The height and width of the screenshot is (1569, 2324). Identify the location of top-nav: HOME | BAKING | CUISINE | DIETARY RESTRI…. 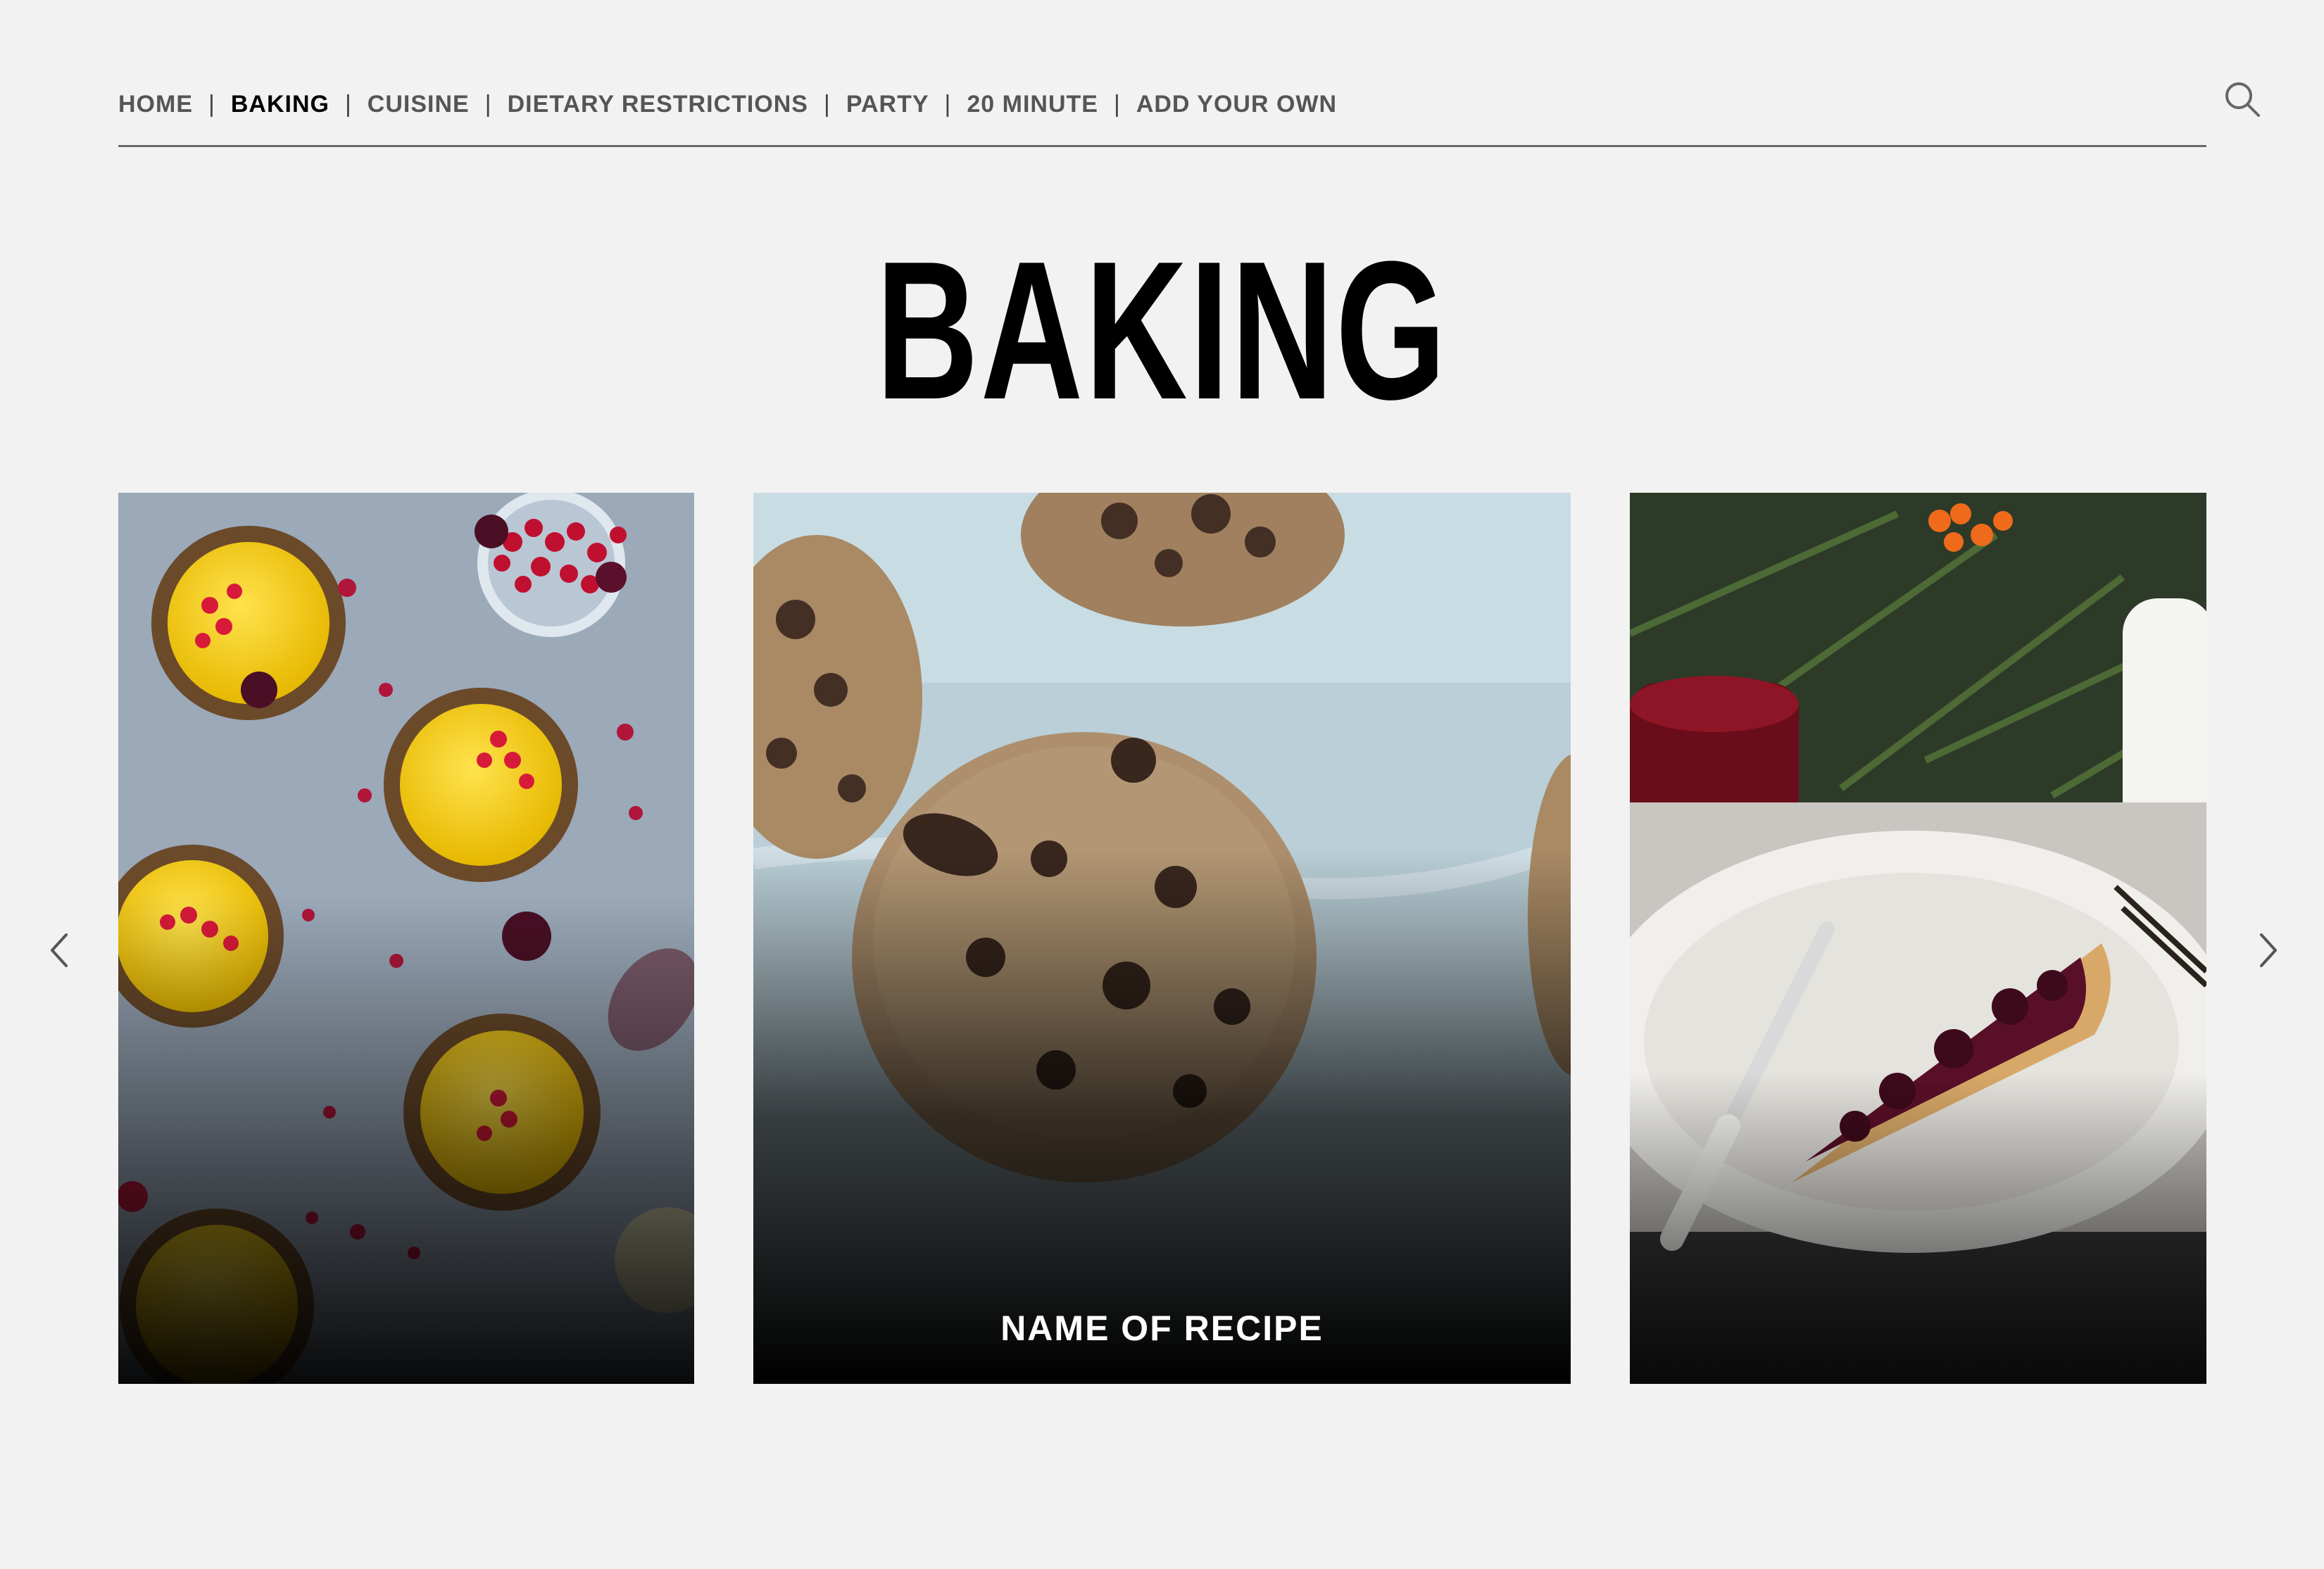
(1191, 104).